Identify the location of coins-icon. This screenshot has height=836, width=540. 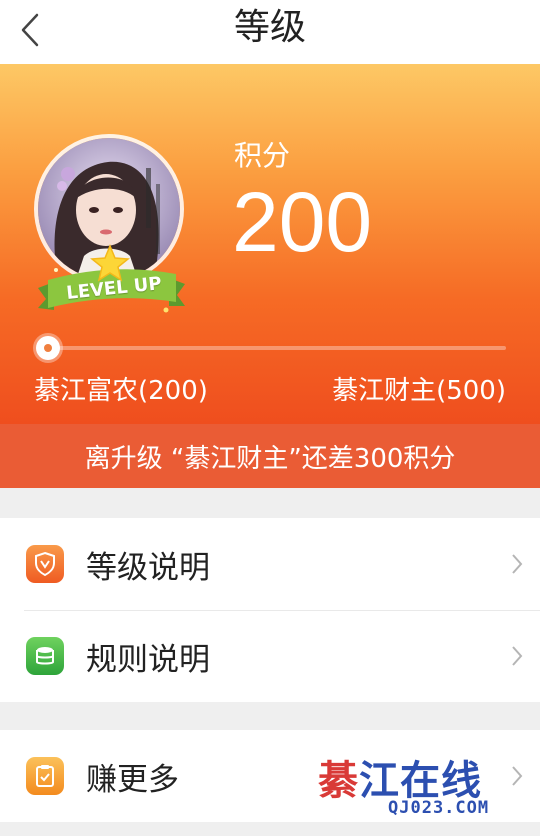
(45, 656).